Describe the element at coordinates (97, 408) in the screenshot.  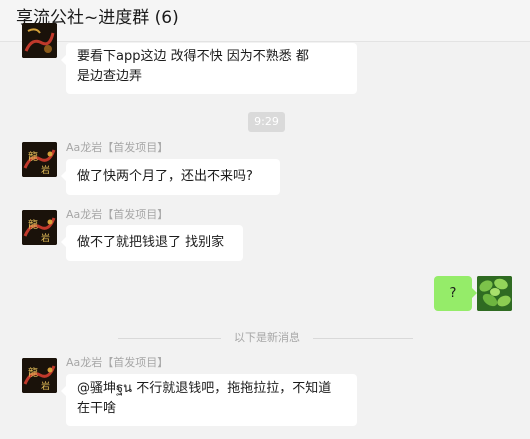
I see `message-line: 在干啥` at that location.